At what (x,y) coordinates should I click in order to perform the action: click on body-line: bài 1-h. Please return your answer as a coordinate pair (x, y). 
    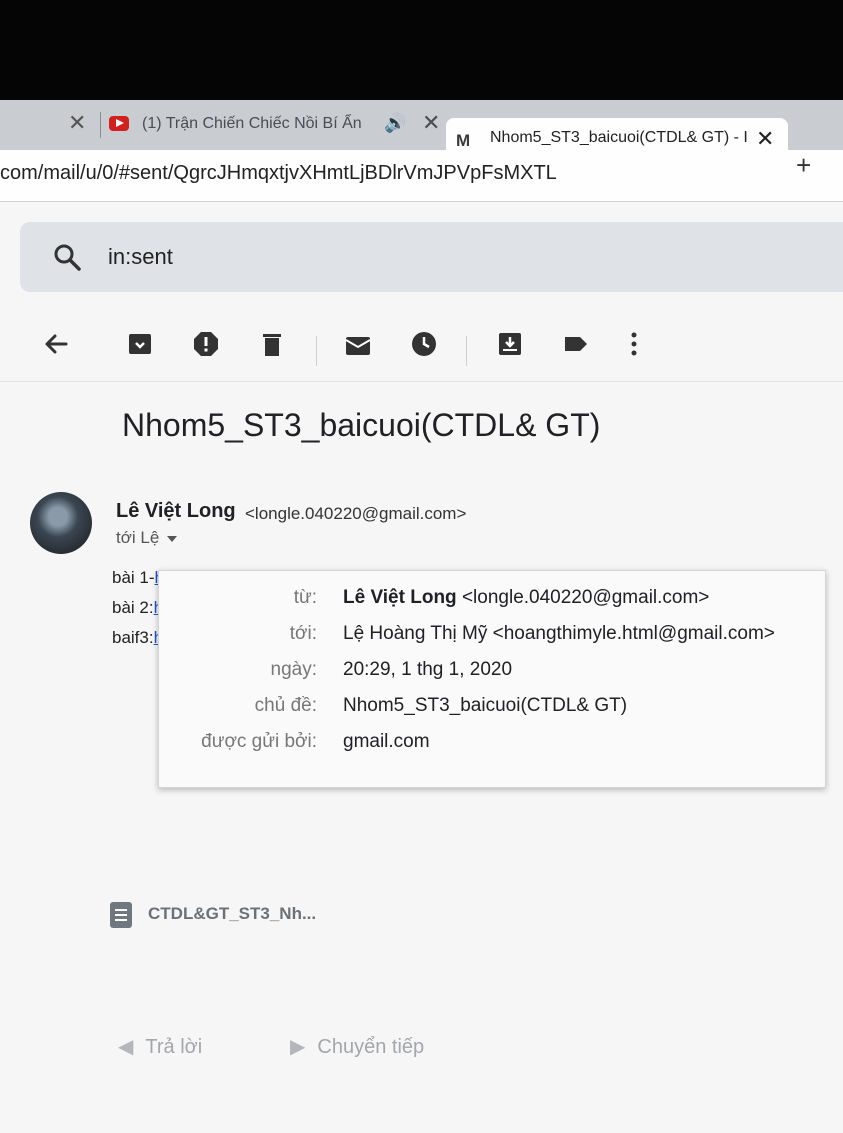
    Looking at the image, I should click on (138, 578).